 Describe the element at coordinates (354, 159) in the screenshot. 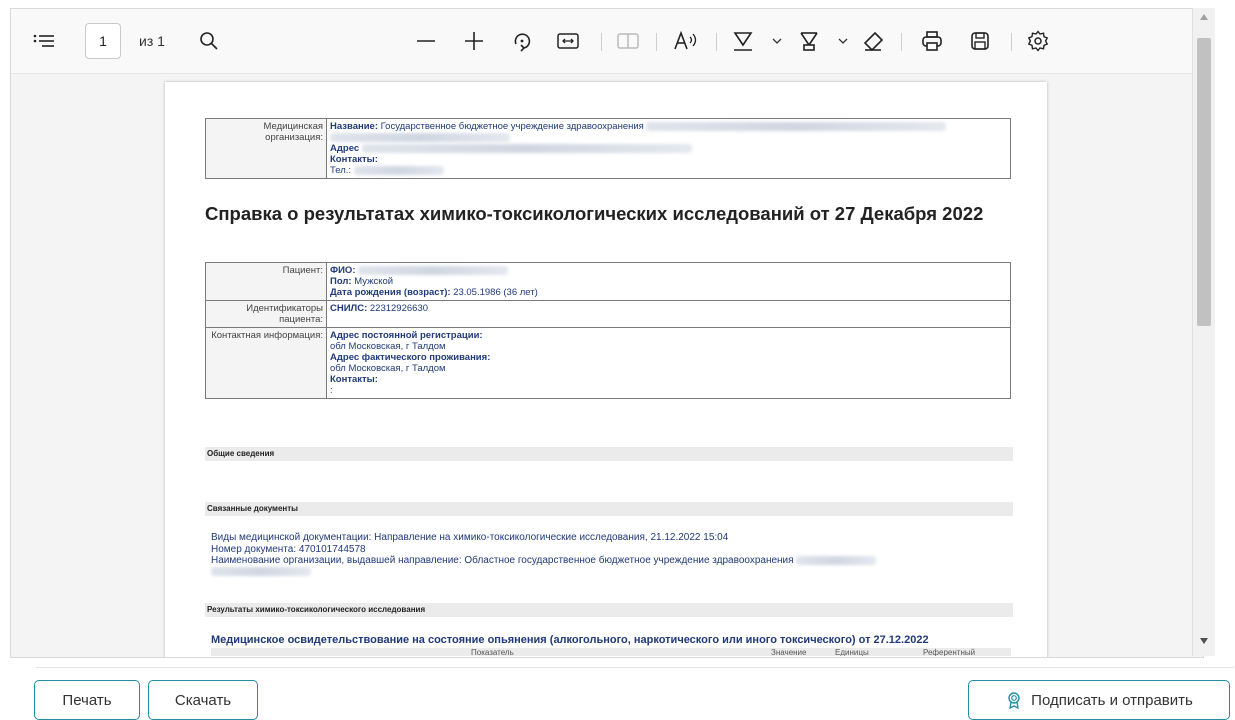

I see `org-contacts-label: Контакты:` at that location.